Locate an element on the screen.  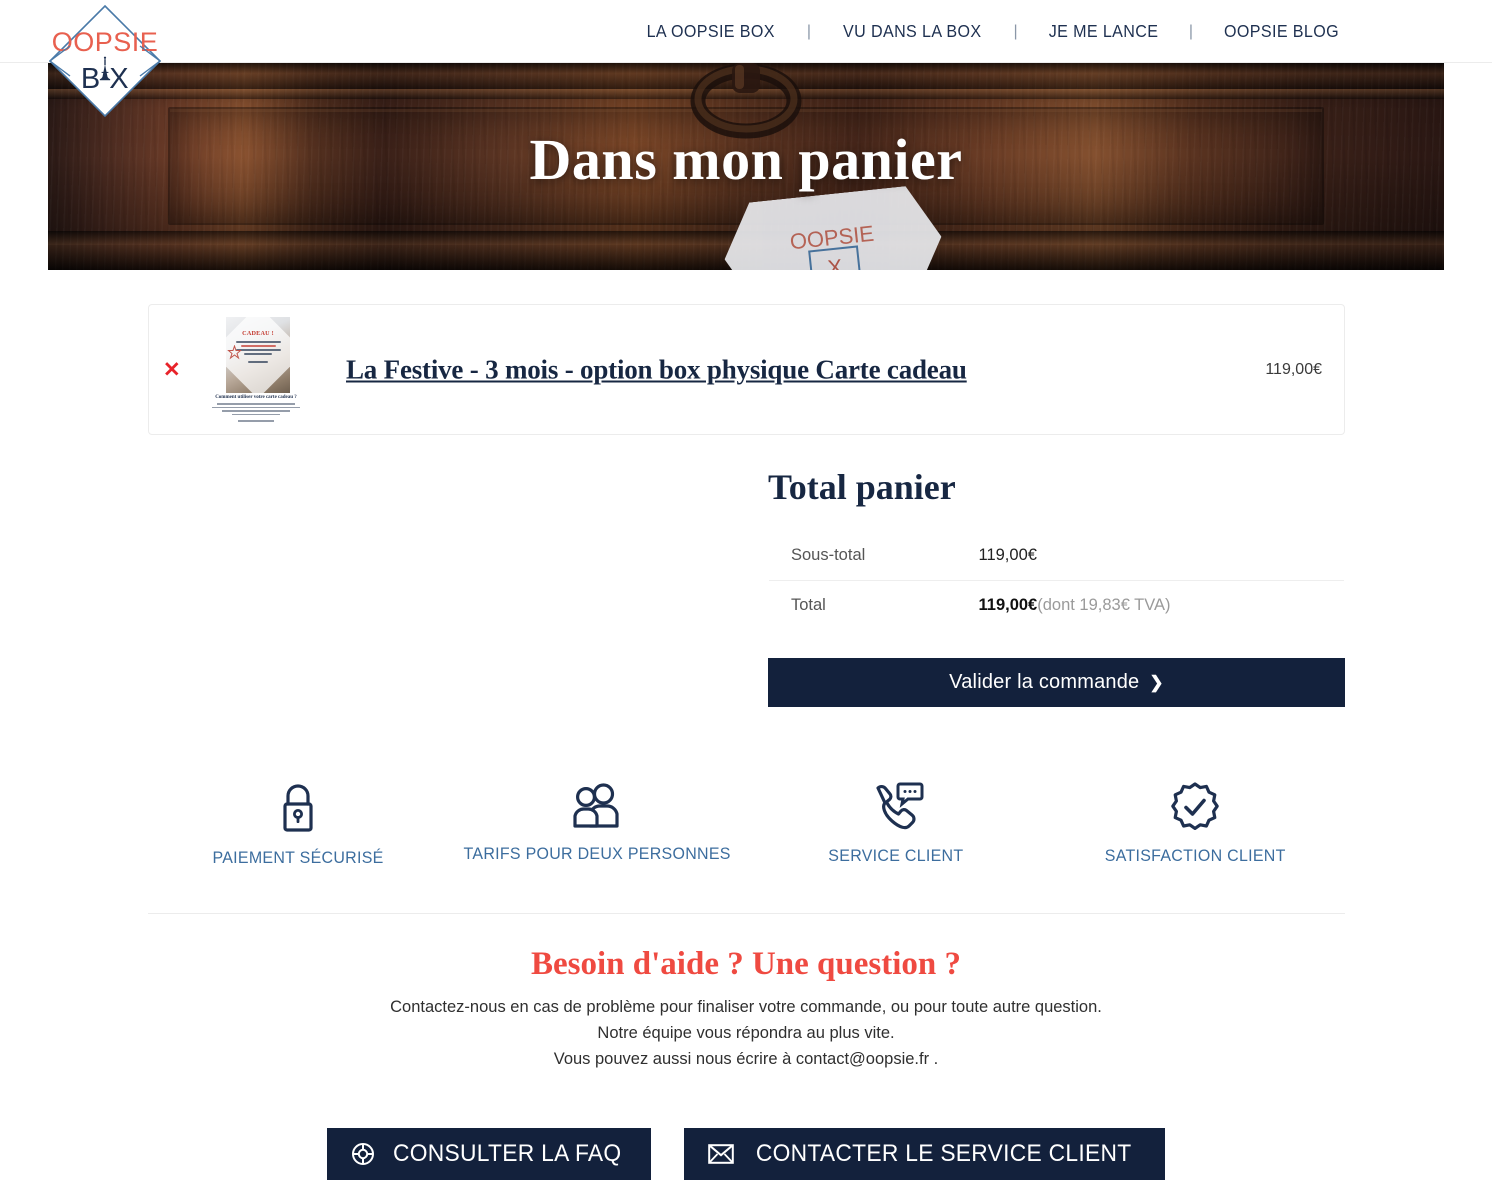
trust-badge-paiement-securise: PAIEMENT SÉCURISÉ is located at coordinates (297, 825).